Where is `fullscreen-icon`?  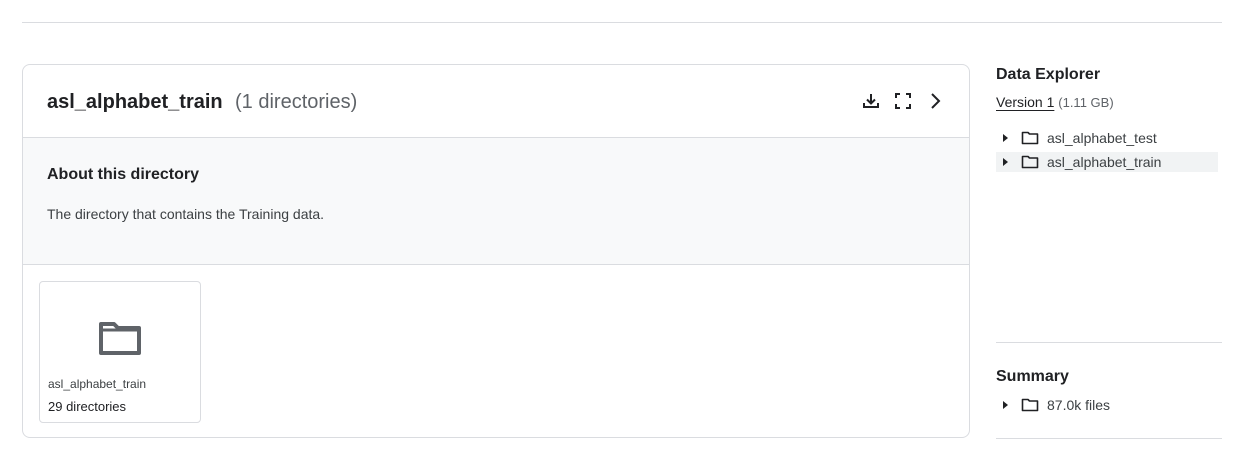 fullscreen-icon is located at coordinates (903, 101).